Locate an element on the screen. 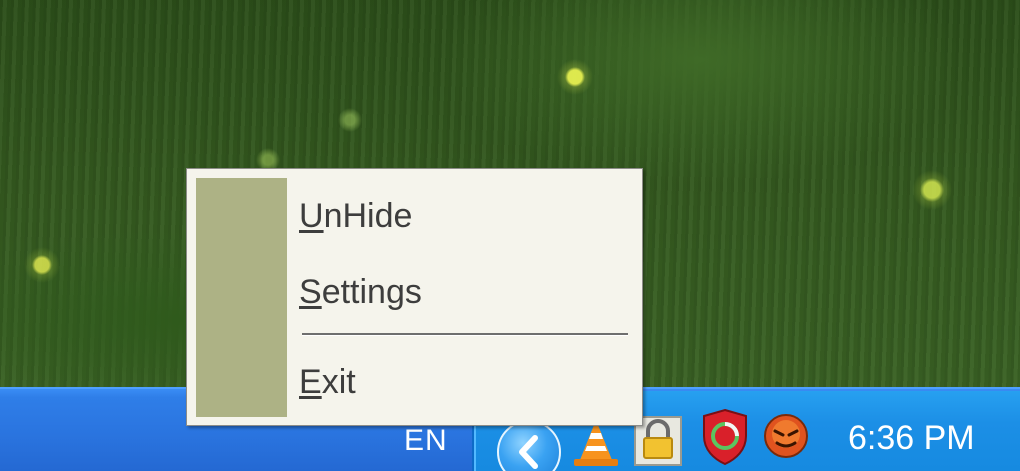  language-indicator: EN is located at coordinates (426, 441).